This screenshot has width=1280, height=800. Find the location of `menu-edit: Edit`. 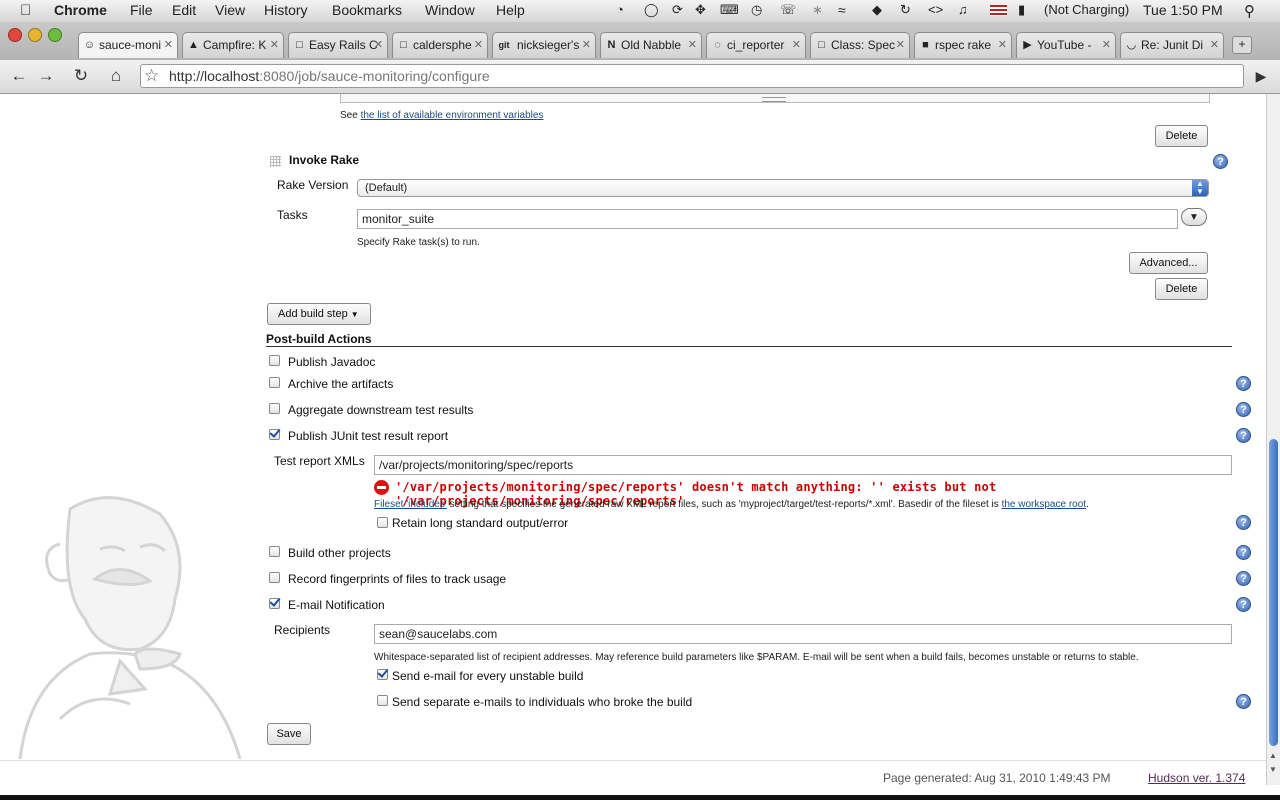

menu-edit: Edit is located at coordinates (184, 10).